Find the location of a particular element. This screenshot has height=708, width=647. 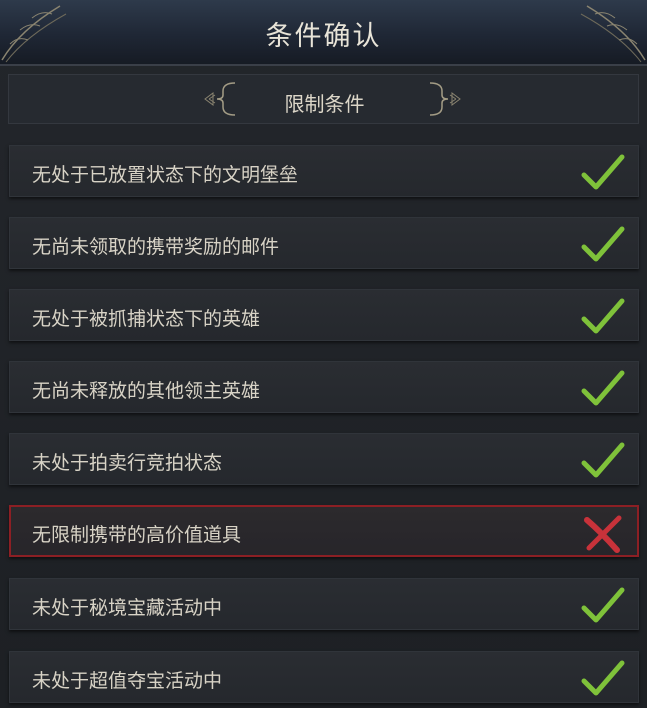

condition-row: 未处于秘境宝藏活动中 is located at coordinates (324, 604).